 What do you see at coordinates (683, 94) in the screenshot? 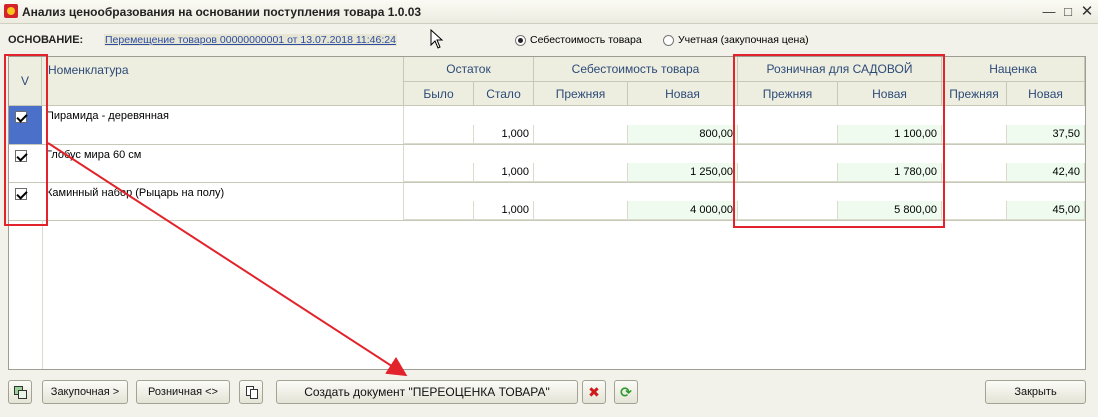
I see `sub-header-cost-new: Новая` at bounding box center [683, 94].